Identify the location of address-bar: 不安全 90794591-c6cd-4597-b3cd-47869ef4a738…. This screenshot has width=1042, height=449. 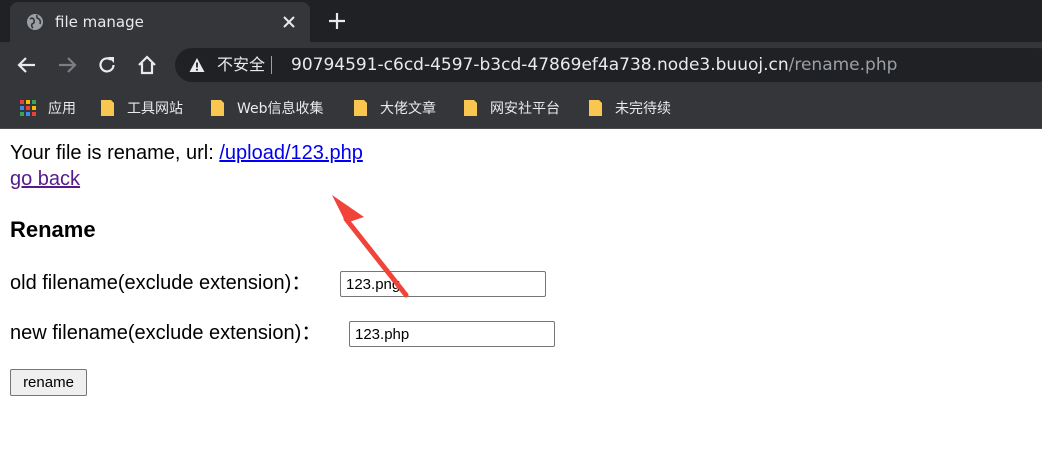
(608, 65).